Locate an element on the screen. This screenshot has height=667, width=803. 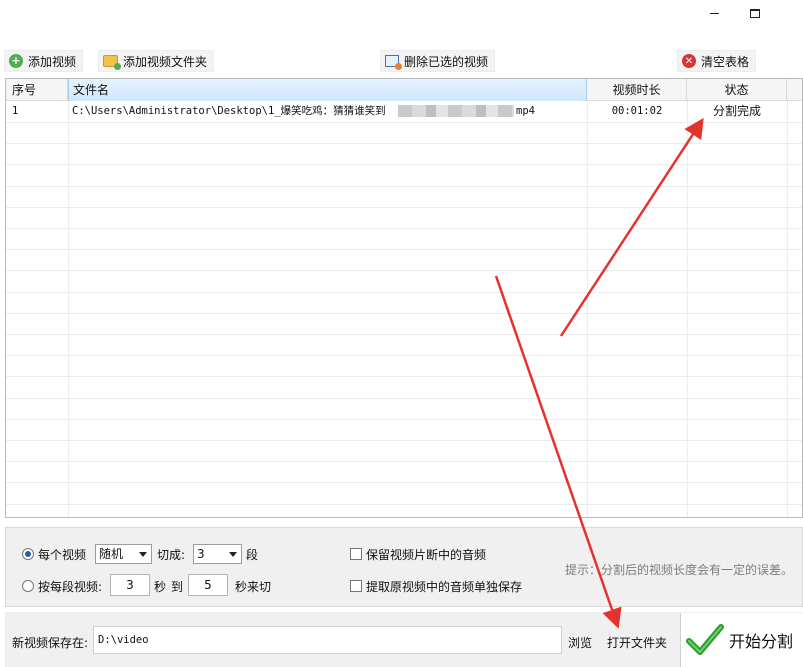
cell-status: 分割完成 is located at coordinates (736, 111).